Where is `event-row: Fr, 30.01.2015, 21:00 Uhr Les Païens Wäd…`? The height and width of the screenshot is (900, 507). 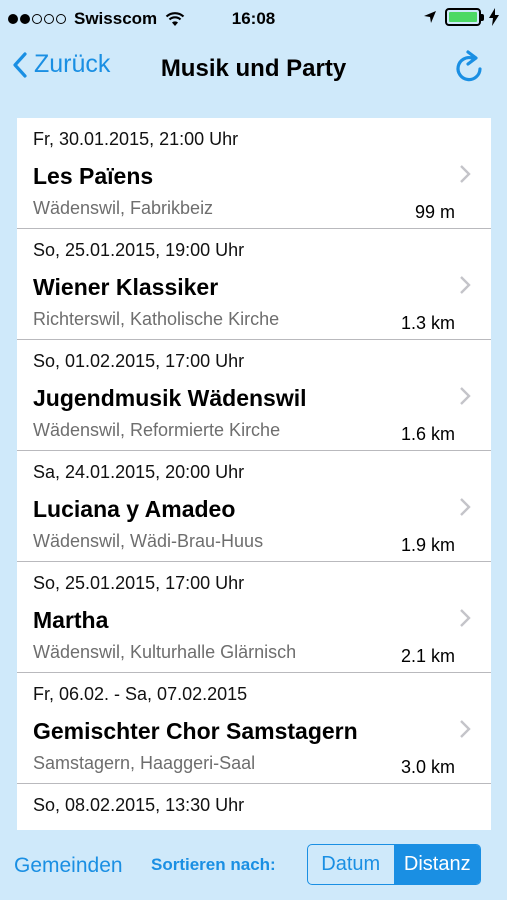
event-row: Fr, 30.01.2015, 21:00 Uhr Les Païens Wäd… is located at coordinates (254, 173).